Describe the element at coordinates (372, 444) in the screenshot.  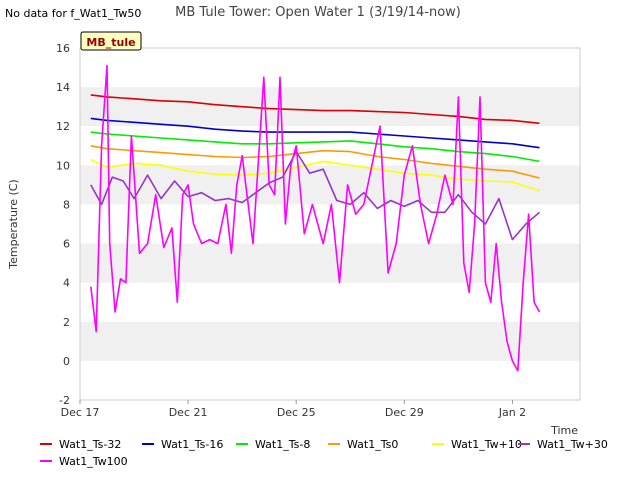
I see `legend-label: Wat1_Ts0` at that location.